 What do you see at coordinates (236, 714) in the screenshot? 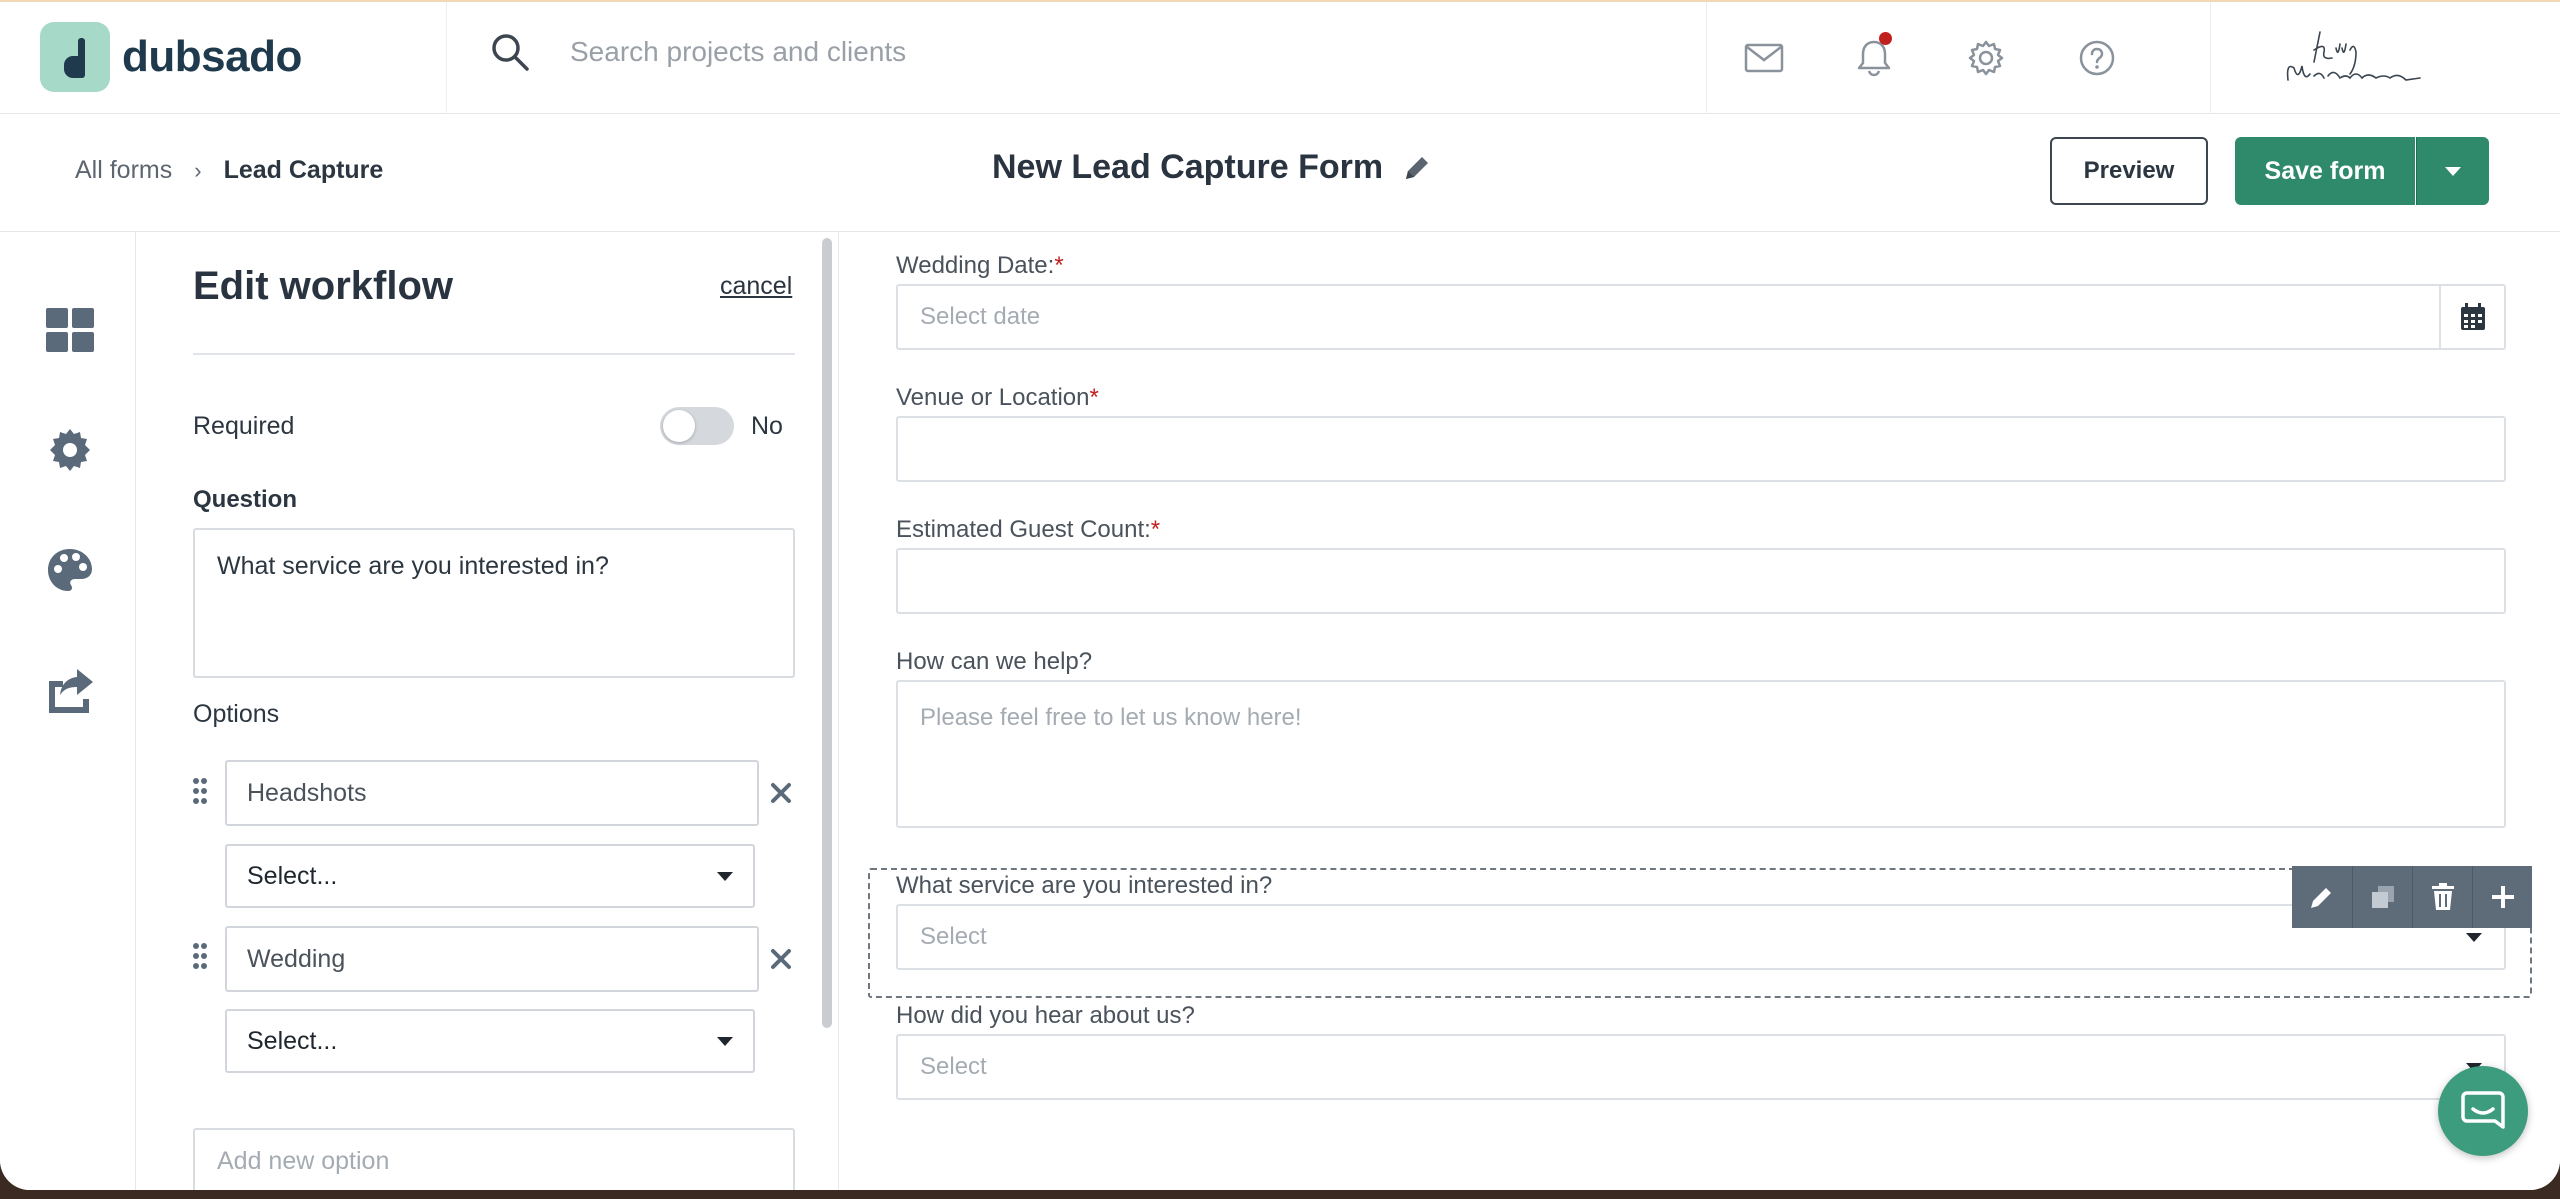
I see `options-label: Options` at bounding box center [236, 714].